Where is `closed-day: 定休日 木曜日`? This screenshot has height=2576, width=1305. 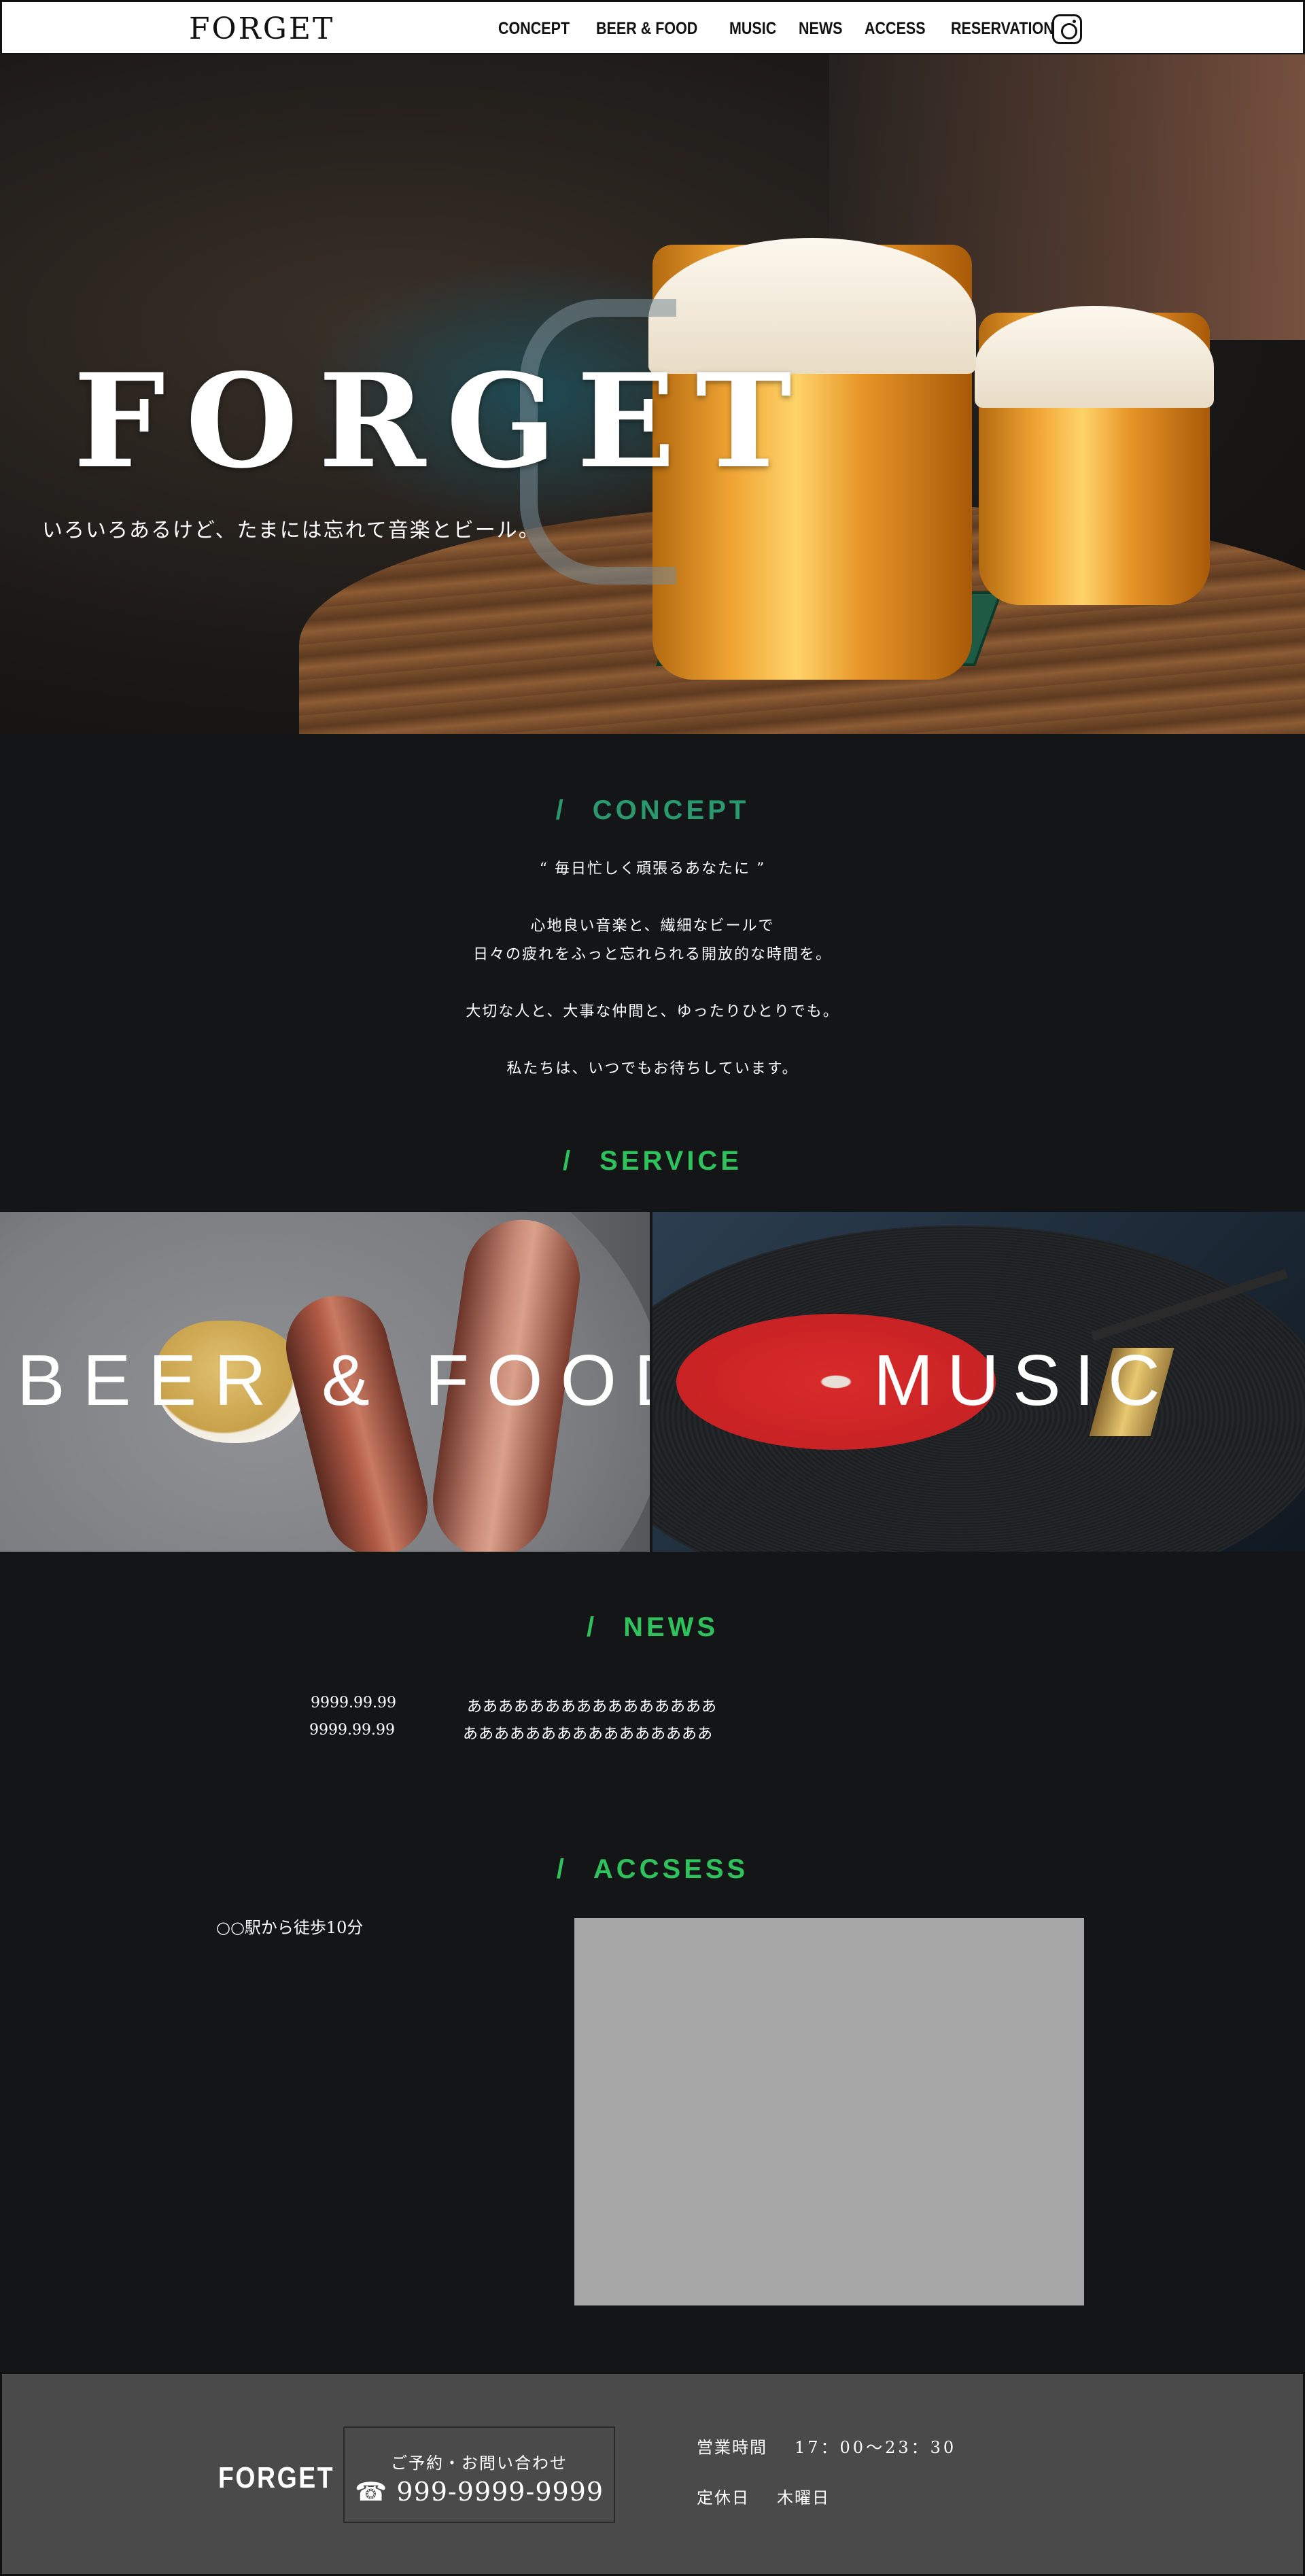
closed-day: 定休日 木曜日 is located at coordinates (763, 2496).